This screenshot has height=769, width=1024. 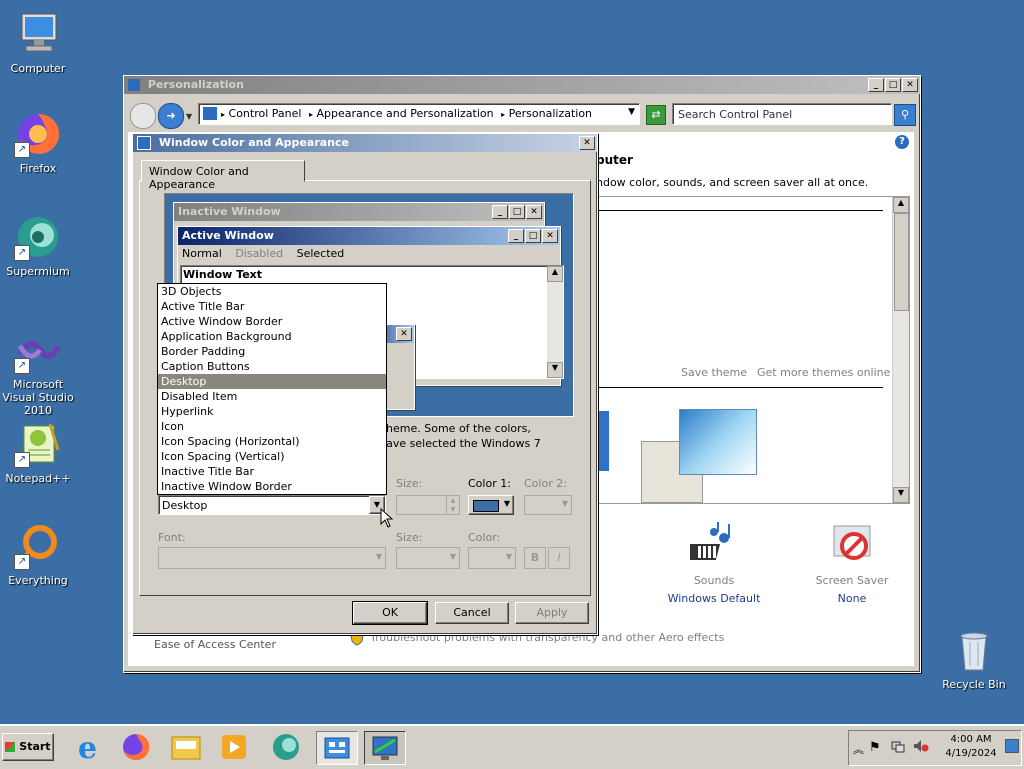 I want to click on close-button: ✕, so click(x=910, y=85).